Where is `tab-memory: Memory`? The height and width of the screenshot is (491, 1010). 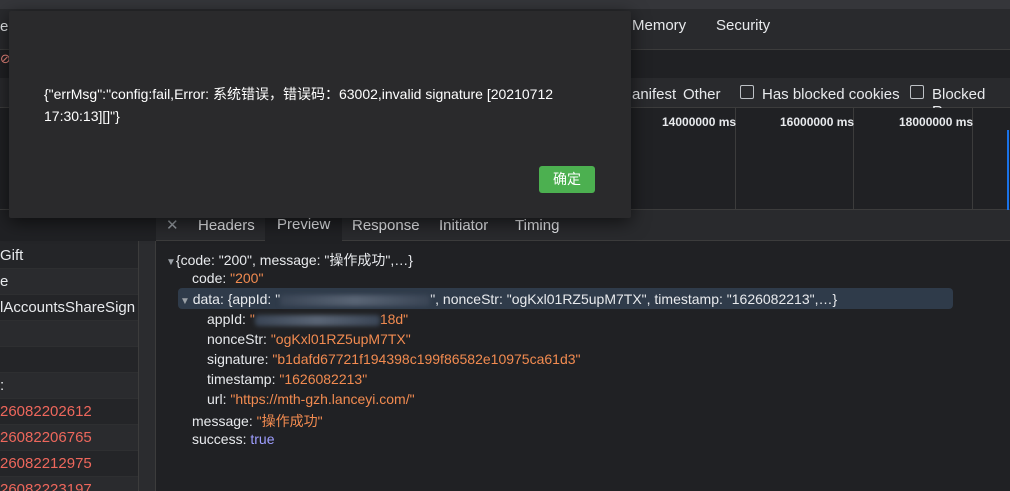
tab-memory: Memory is located at coordinates (659, 25).